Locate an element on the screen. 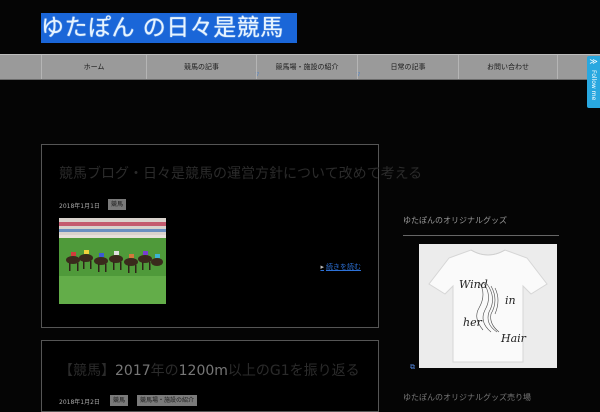 The width and height of the screenshot is (600, 412). shirt-text-2: in is located at coordinates (510, 300).